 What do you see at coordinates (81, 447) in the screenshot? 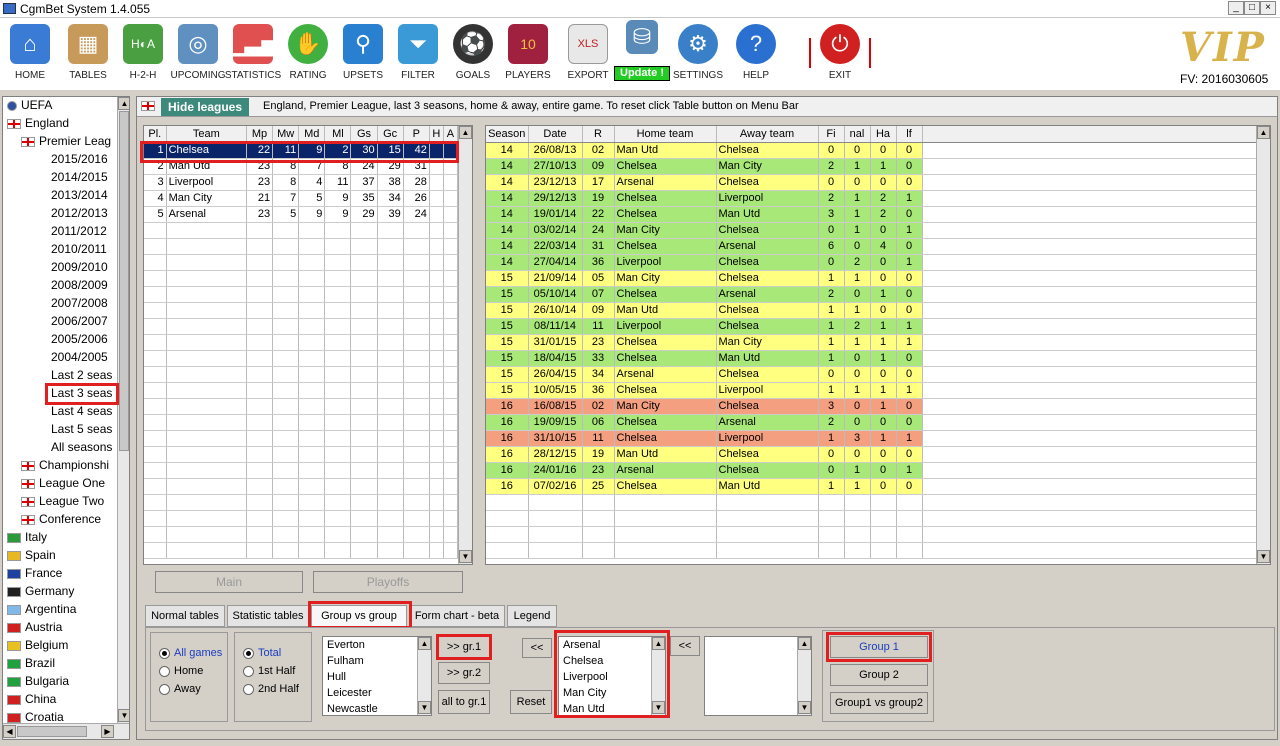
I see `tree-item-season: All seasons` at bounding box center [81, 447].